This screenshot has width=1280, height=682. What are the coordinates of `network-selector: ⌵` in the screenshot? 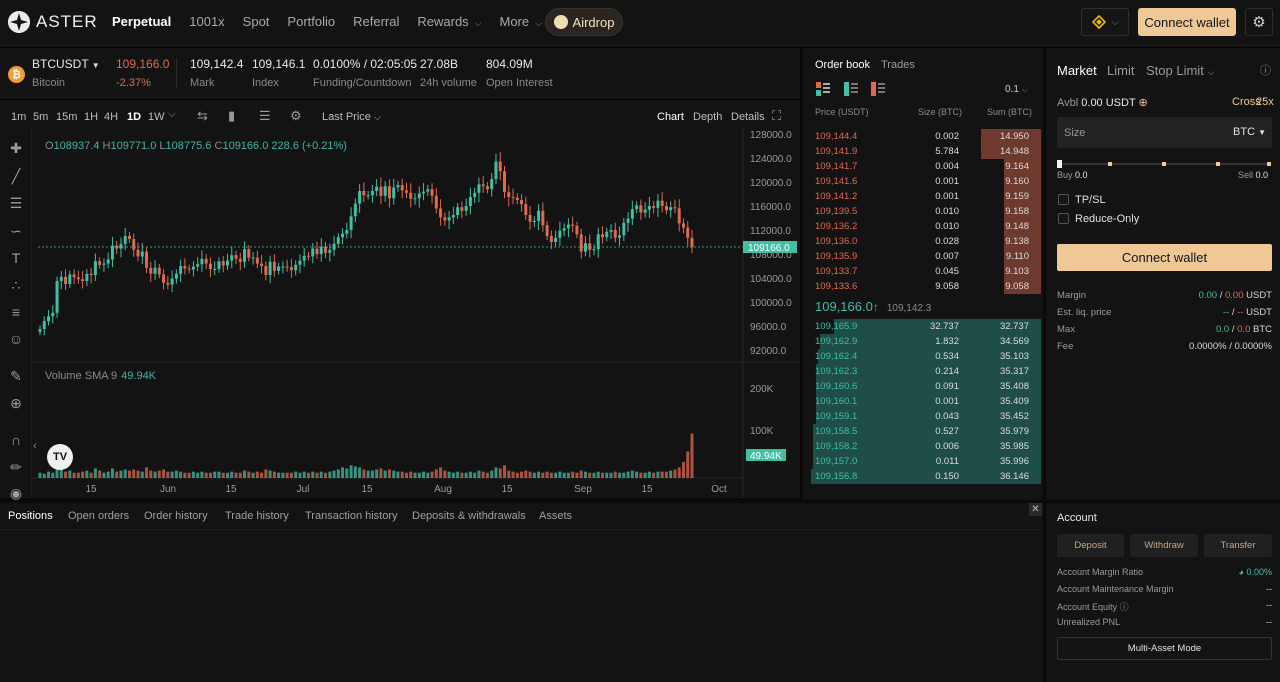 It's located at (1105, 22).